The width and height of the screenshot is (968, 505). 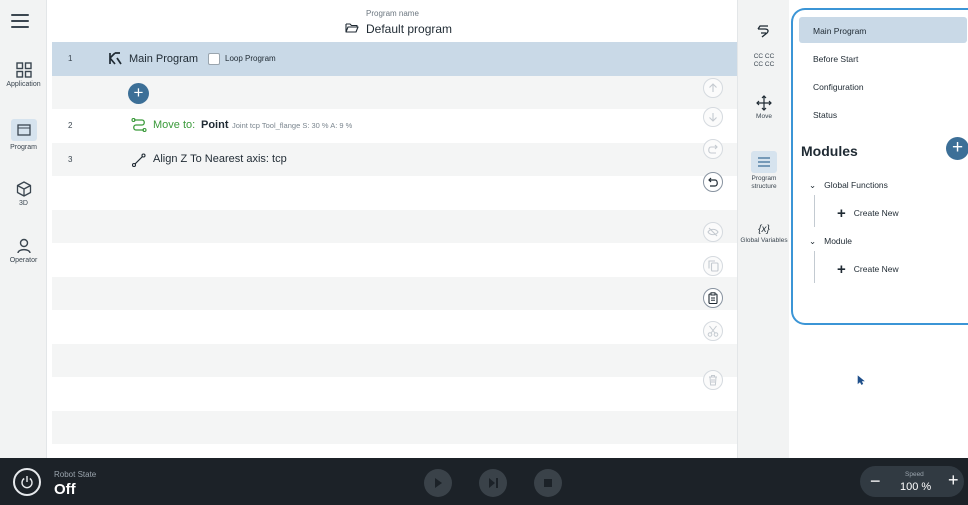 I want to click on nav-item-program: Program, so click(x=23, y=135).